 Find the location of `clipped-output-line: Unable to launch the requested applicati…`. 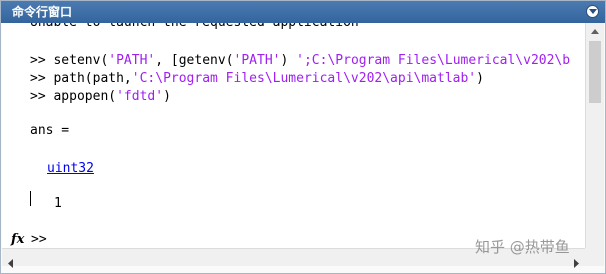

clipped-output-line: Unable to launch the requested applicati… is located at coordinates (194, 27).